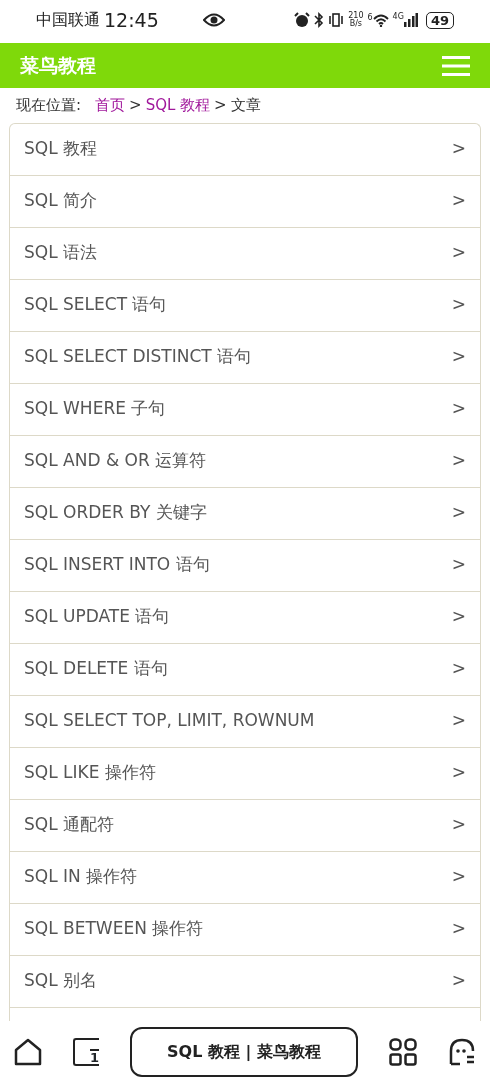  What do you see at coordinates (49, 105) in the screenshot?
I see `breadcrumb-label: 现在位置:` at bounding box center [49, 105].